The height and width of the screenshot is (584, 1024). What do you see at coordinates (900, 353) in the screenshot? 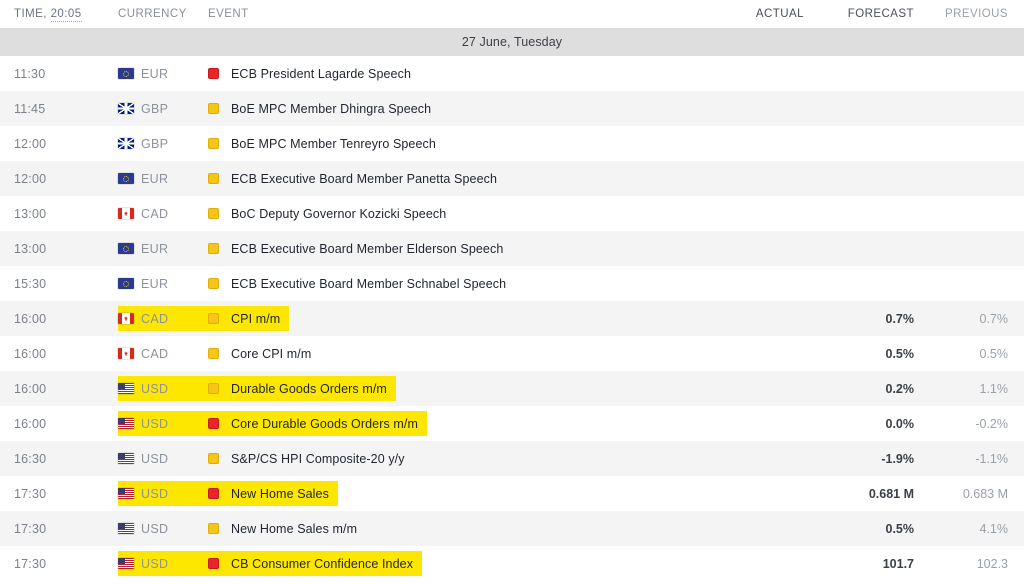
I see `event-forecast-value: 0.5%` at bounding box center [900, 353].